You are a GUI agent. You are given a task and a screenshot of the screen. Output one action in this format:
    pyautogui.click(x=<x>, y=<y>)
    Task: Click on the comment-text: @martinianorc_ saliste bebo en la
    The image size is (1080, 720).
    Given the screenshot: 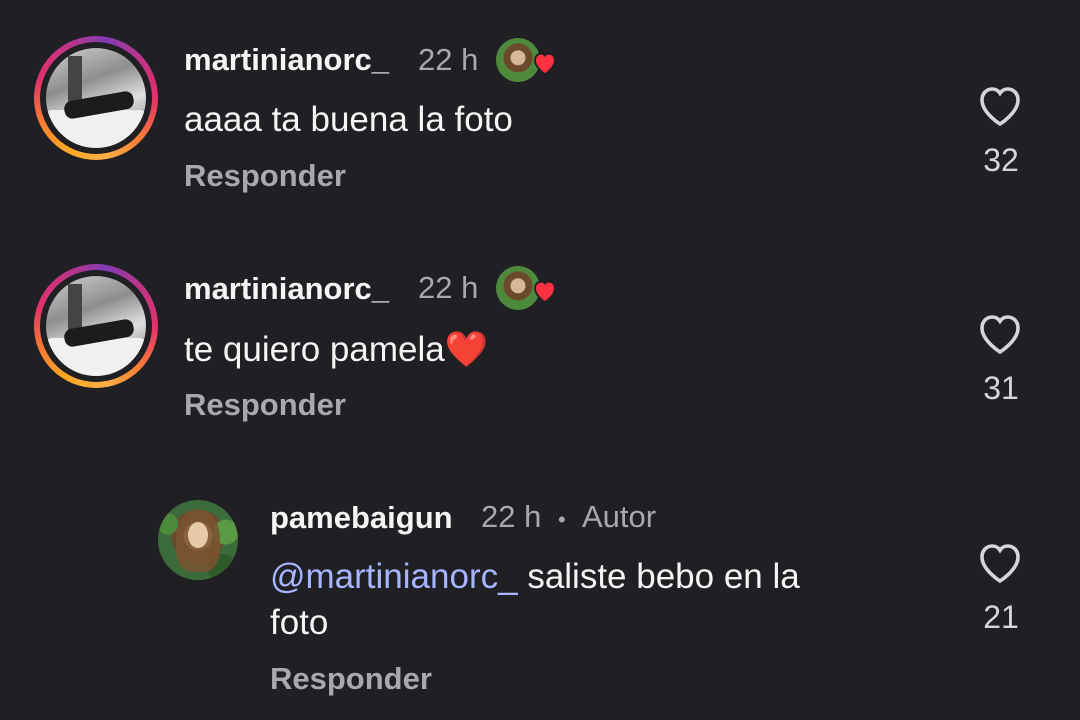 What is the action you would take?
    pyautogui.click(x=535, y=577)
    